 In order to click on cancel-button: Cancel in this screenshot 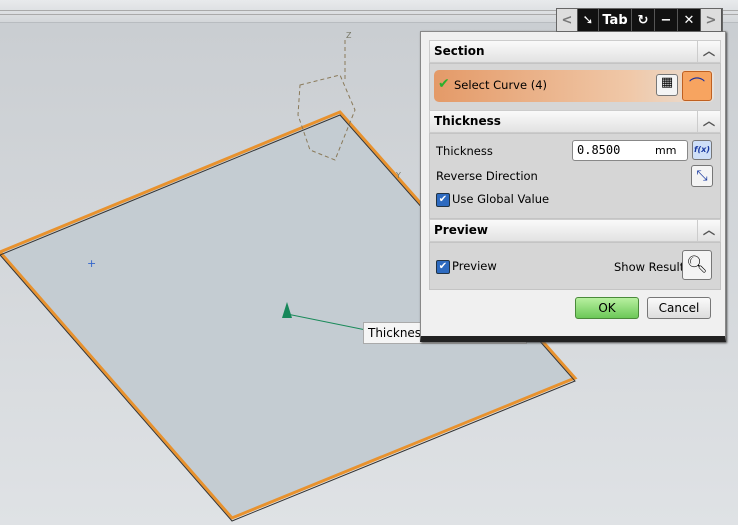, I will do `click(679, 308)`.